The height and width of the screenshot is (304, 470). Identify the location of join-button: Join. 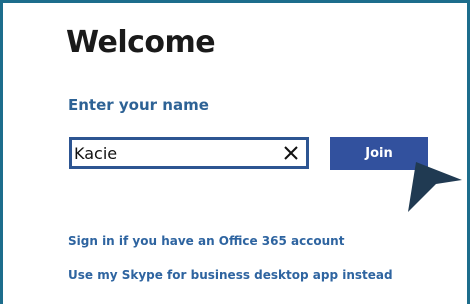
(379, 153).